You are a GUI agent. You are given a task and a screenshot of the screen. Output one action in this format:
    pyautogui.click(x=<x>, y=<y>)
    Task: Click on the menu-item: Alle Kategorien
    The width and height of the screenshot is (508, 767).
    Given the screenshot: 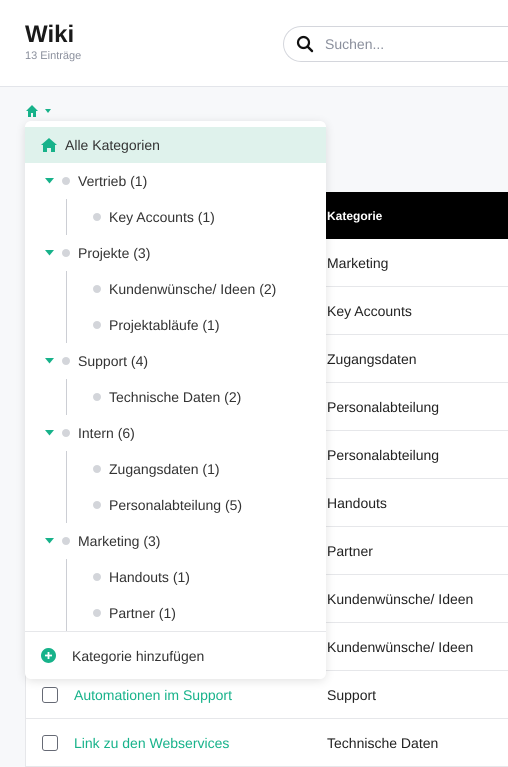 What is the action you would take?
    pyautogui.click(x=175, y=145)
    